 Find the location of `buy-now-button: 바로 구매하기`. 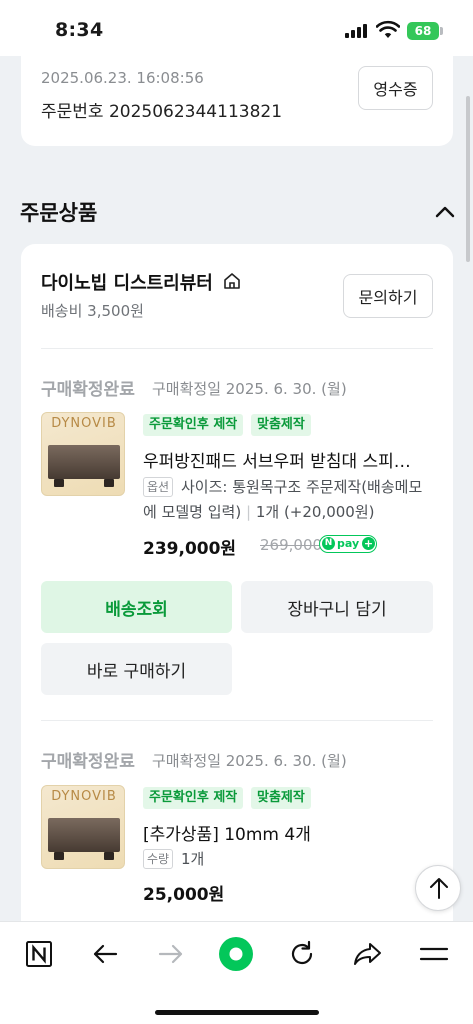

buy-now-button: 바로 구매하기 is located at coordinates (136, 669).